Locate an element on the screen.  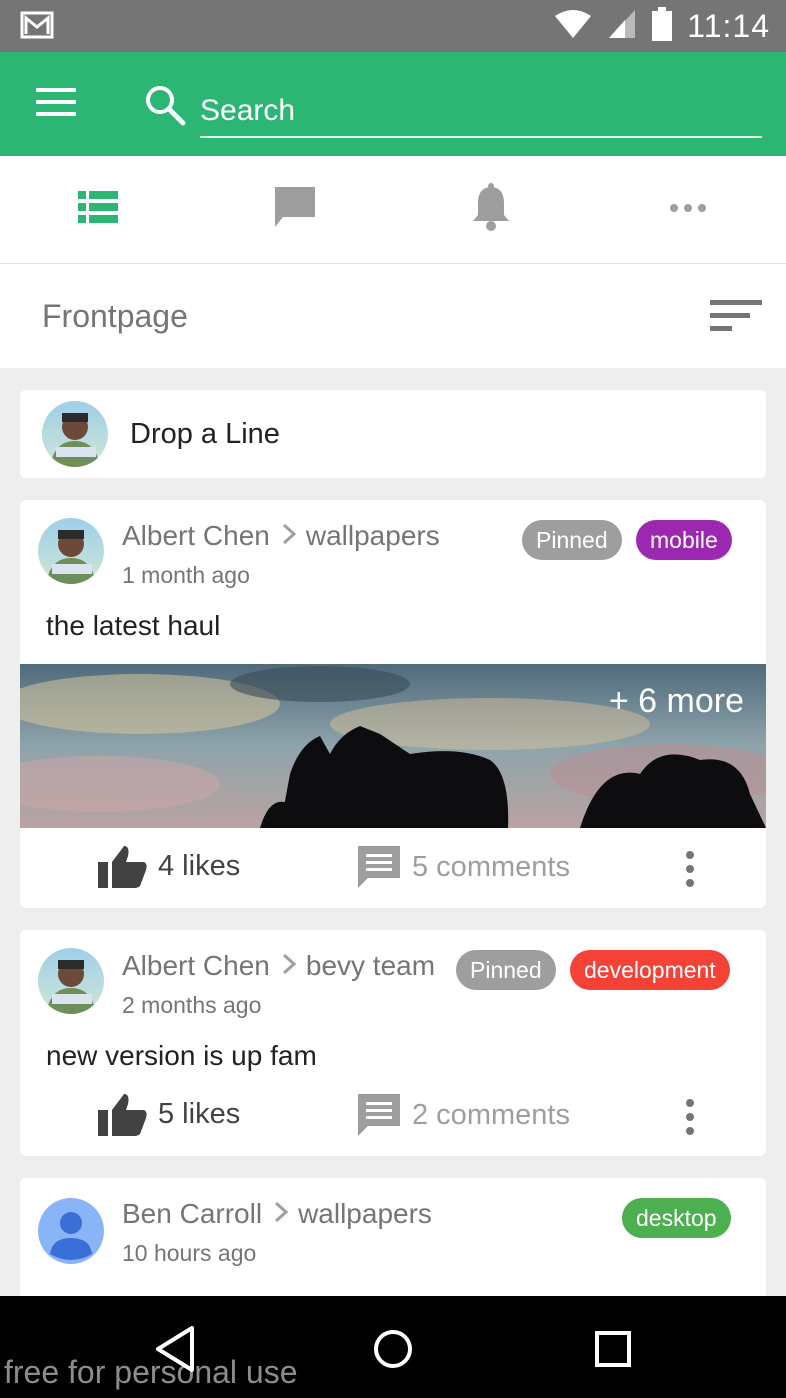
bell-icon is located at coordinates (491, 209).